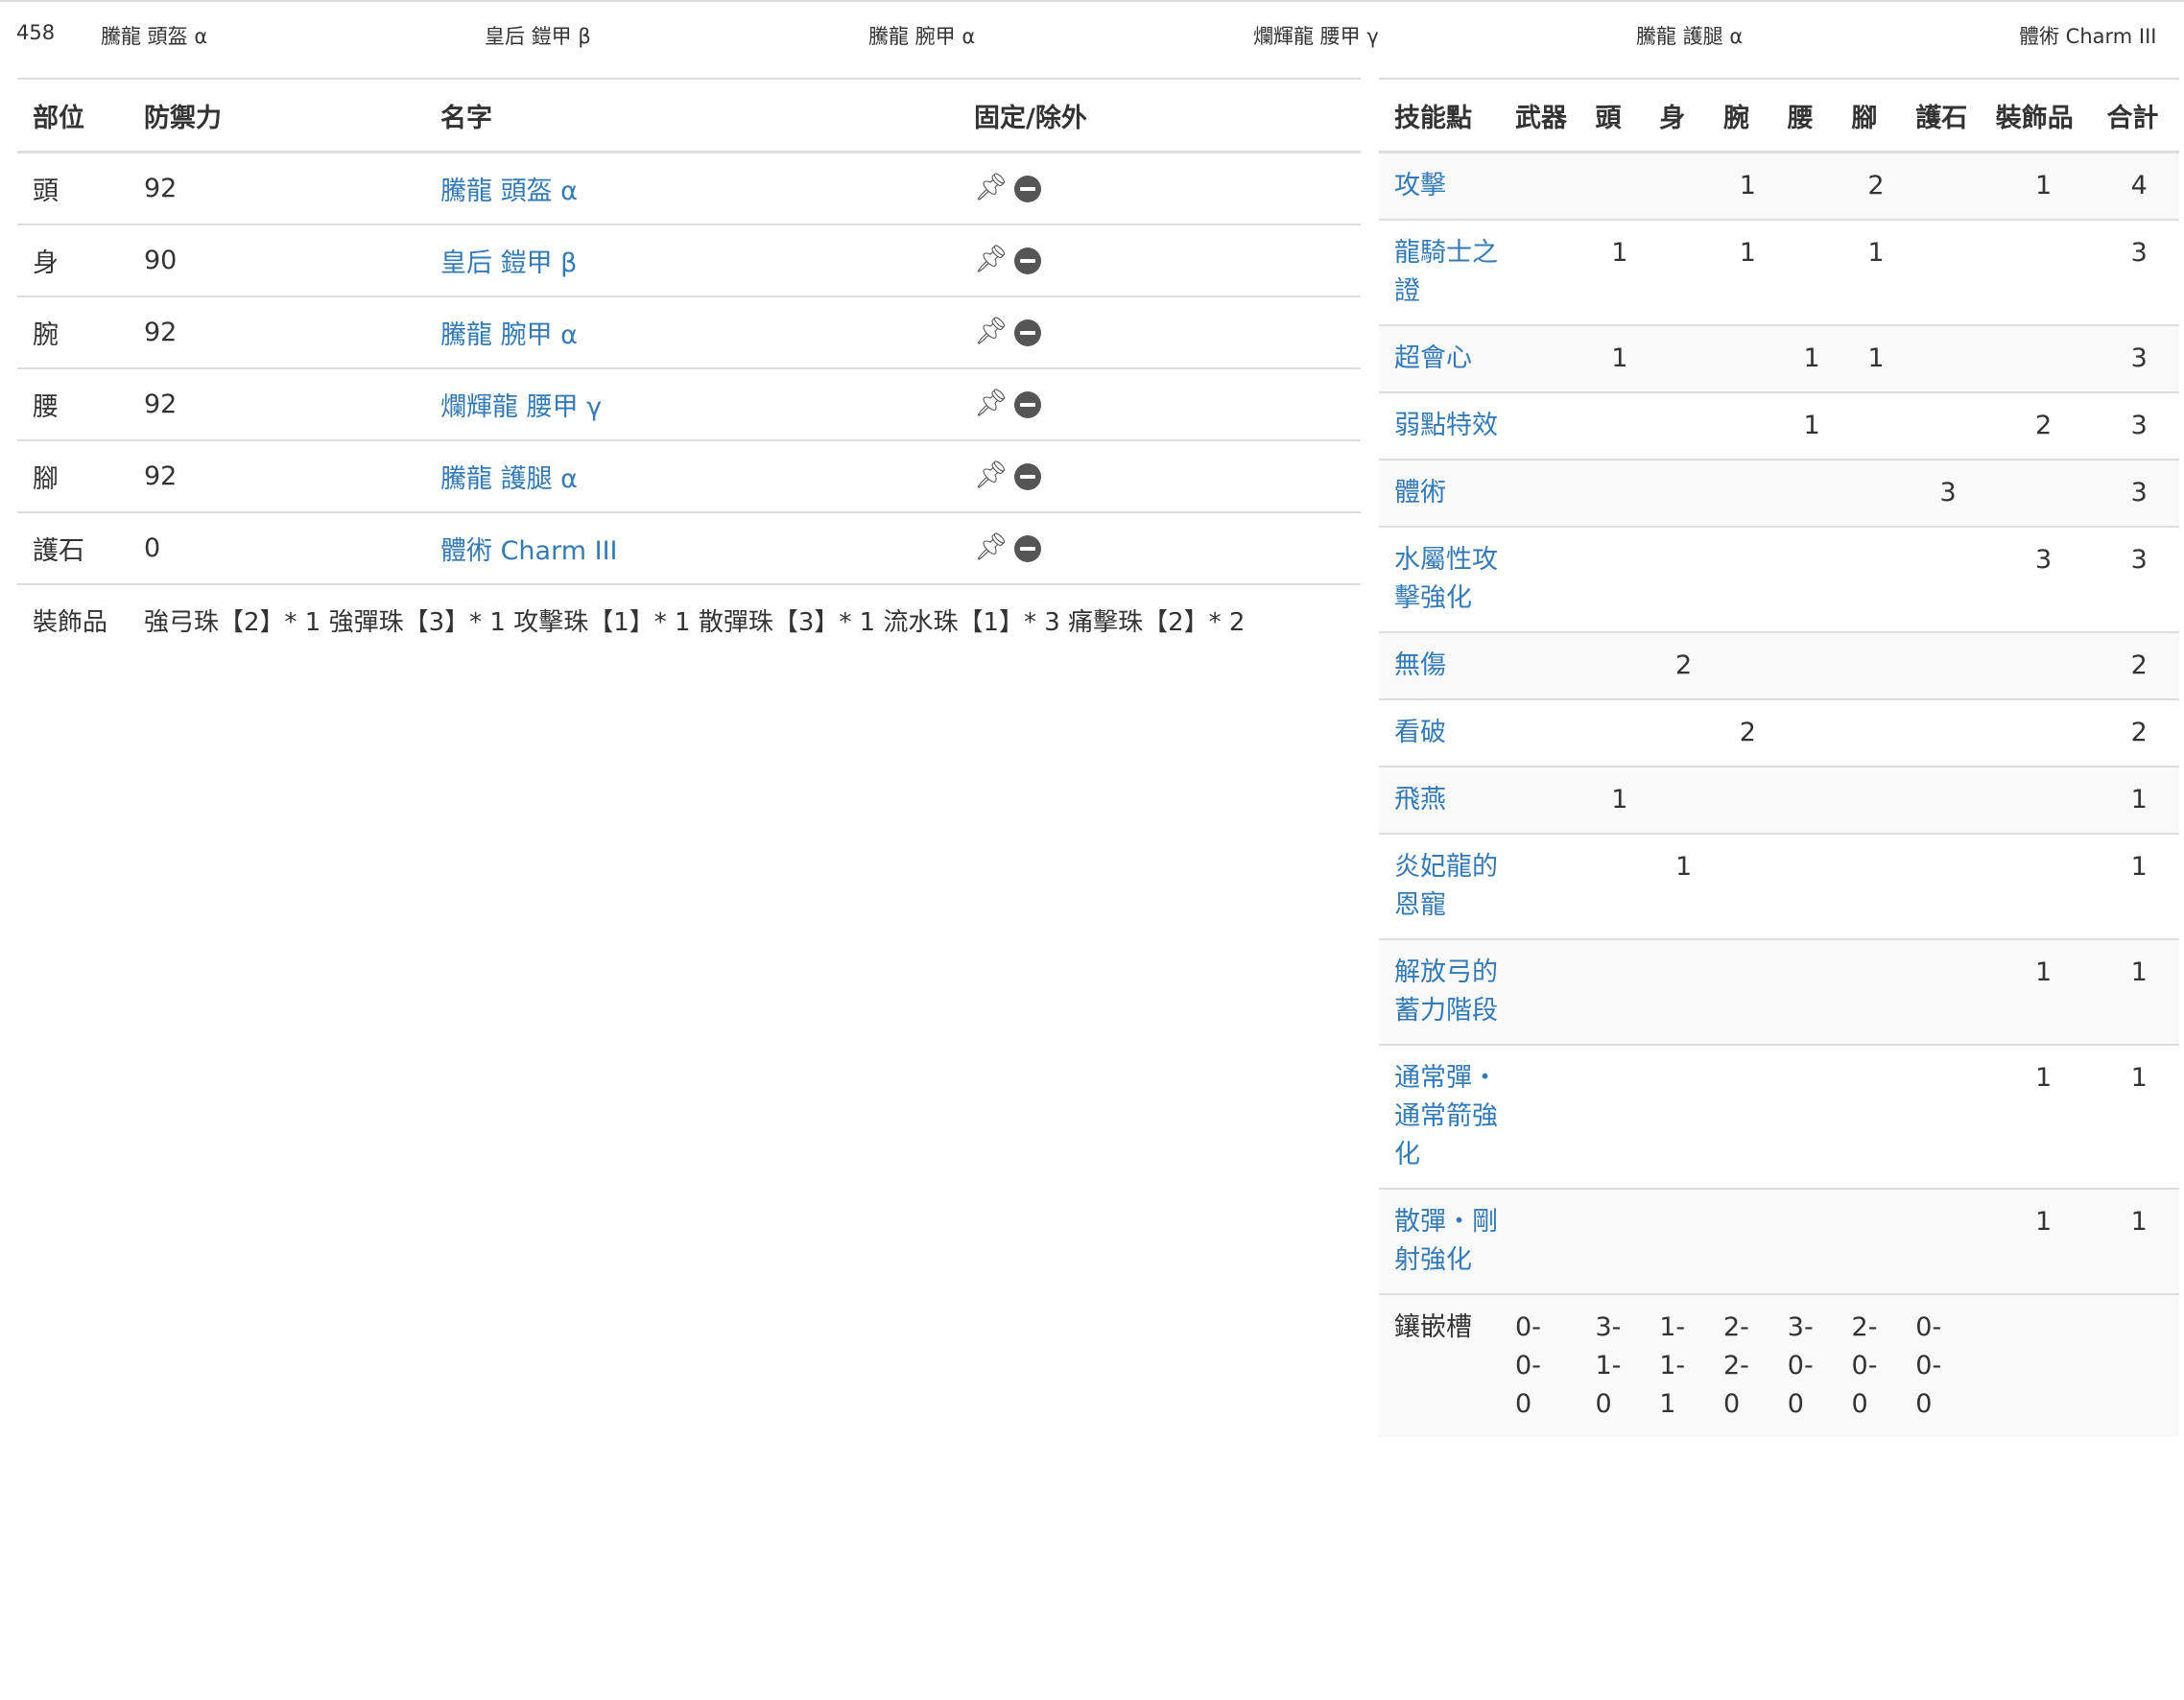 The width and height of the screenshot is (2184, 1700). Describe the element at coordinates (1446, 579) in the screenshot. I see `skill-link: 水屬性攻擊強化` at that location.